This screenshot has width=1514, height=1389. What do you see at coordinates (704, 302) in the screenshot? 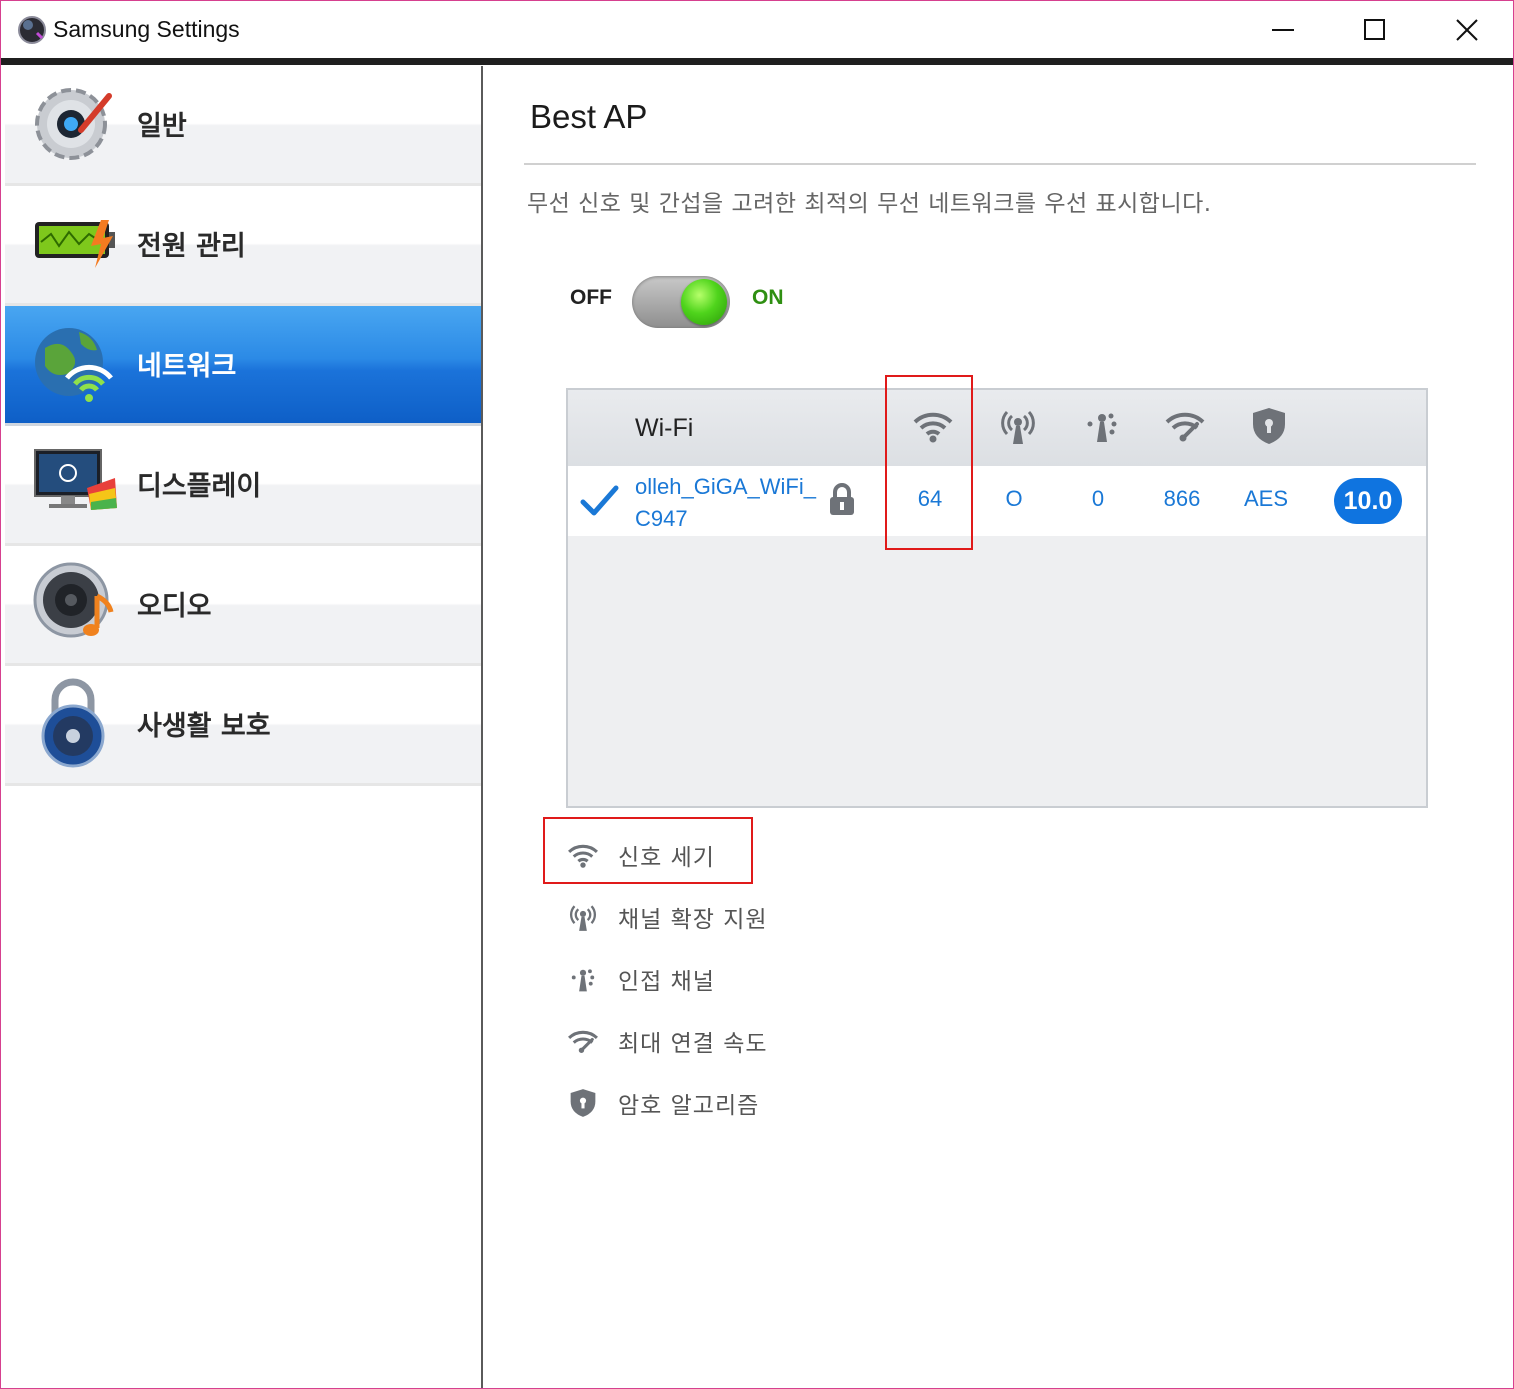
I see `toggle-knob` at bounding box center [704, 302].